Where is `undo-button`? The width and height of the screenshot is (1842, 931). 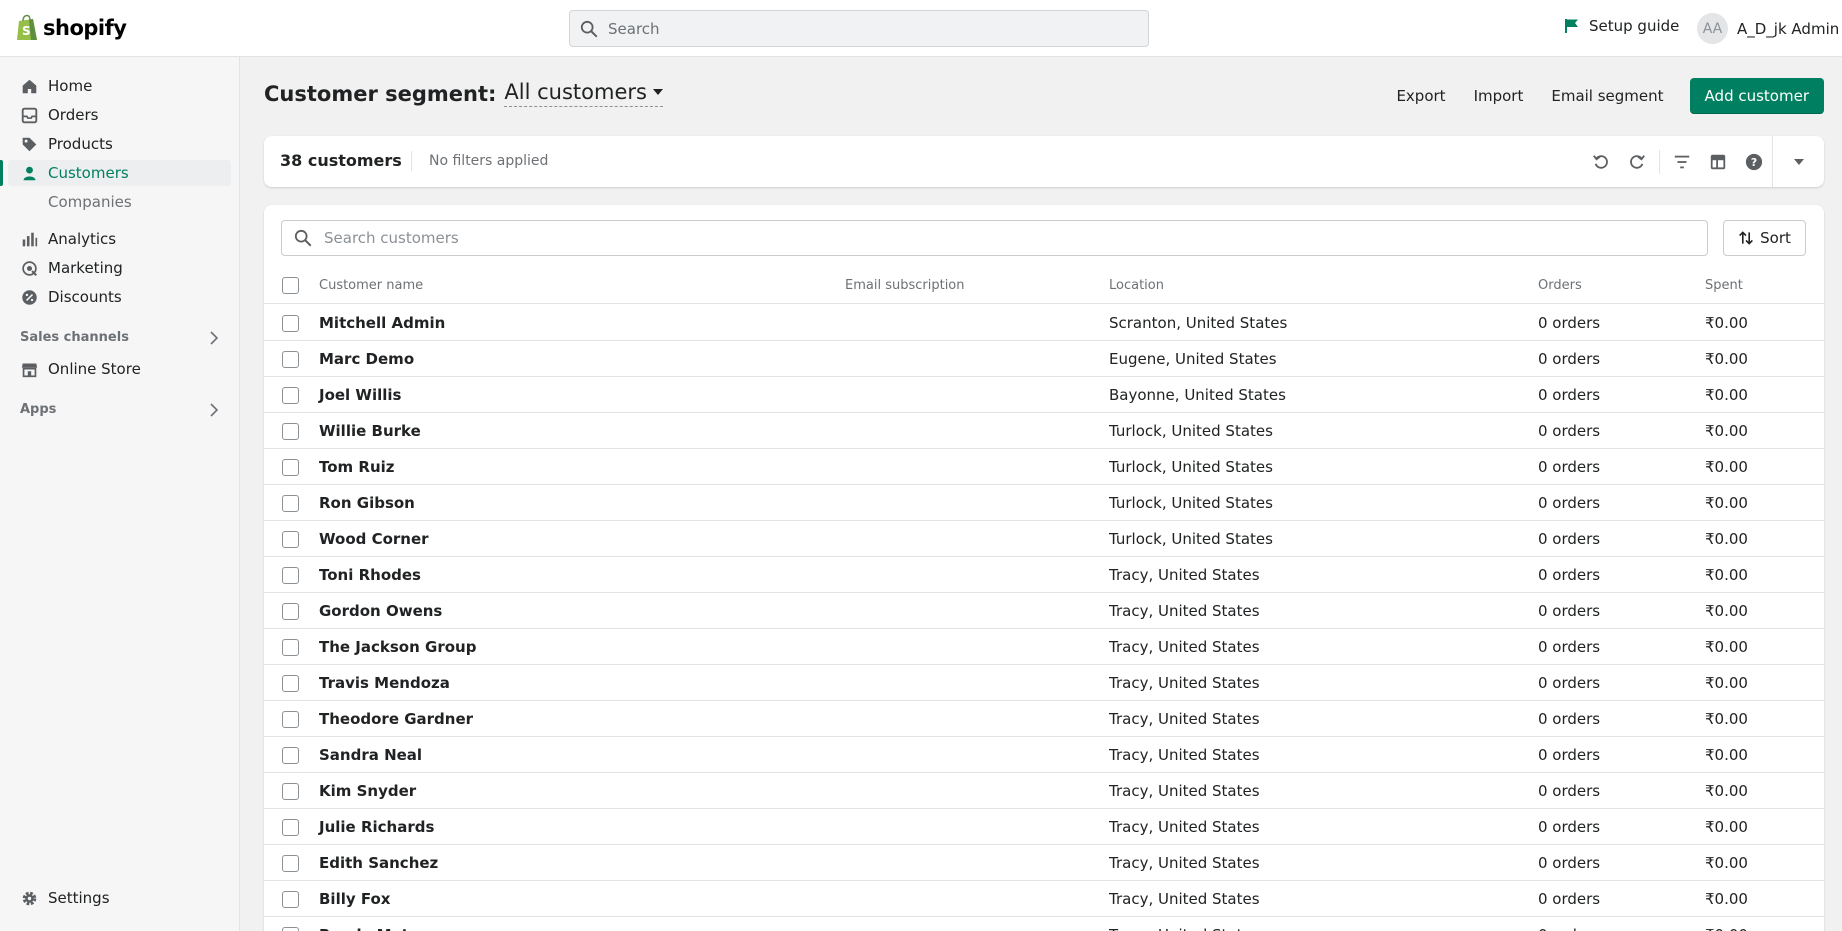
undo-button is located at coordinates (1601, 161).